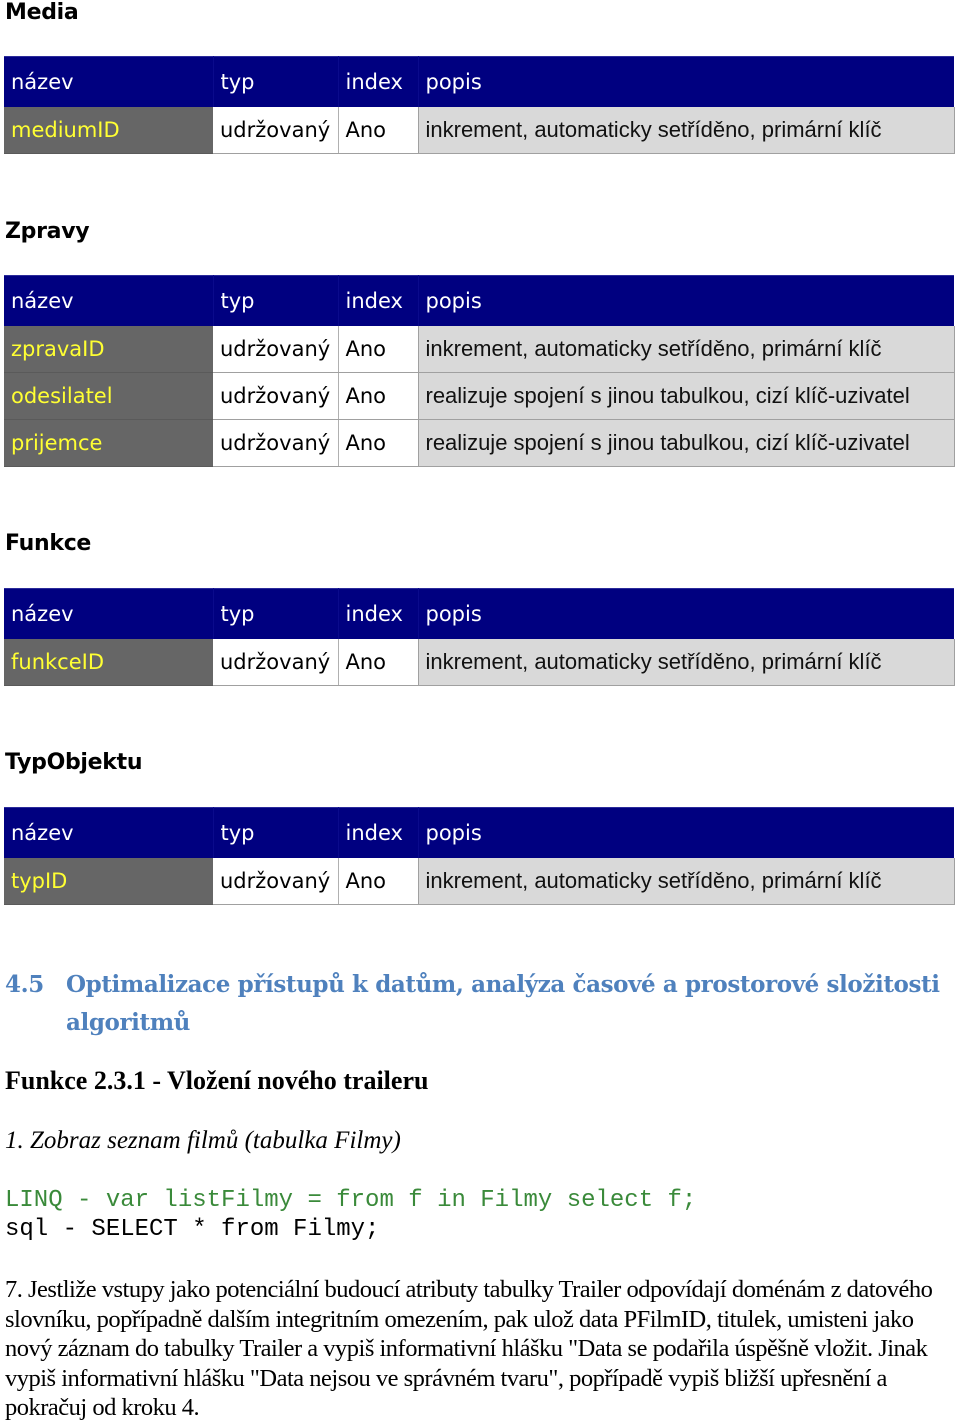  Describe the element at coordinates (203, 1140) in the screenshot. I see `step-1: 1. Zobraz seznam filmů (tabulka Filmy)` at that location.